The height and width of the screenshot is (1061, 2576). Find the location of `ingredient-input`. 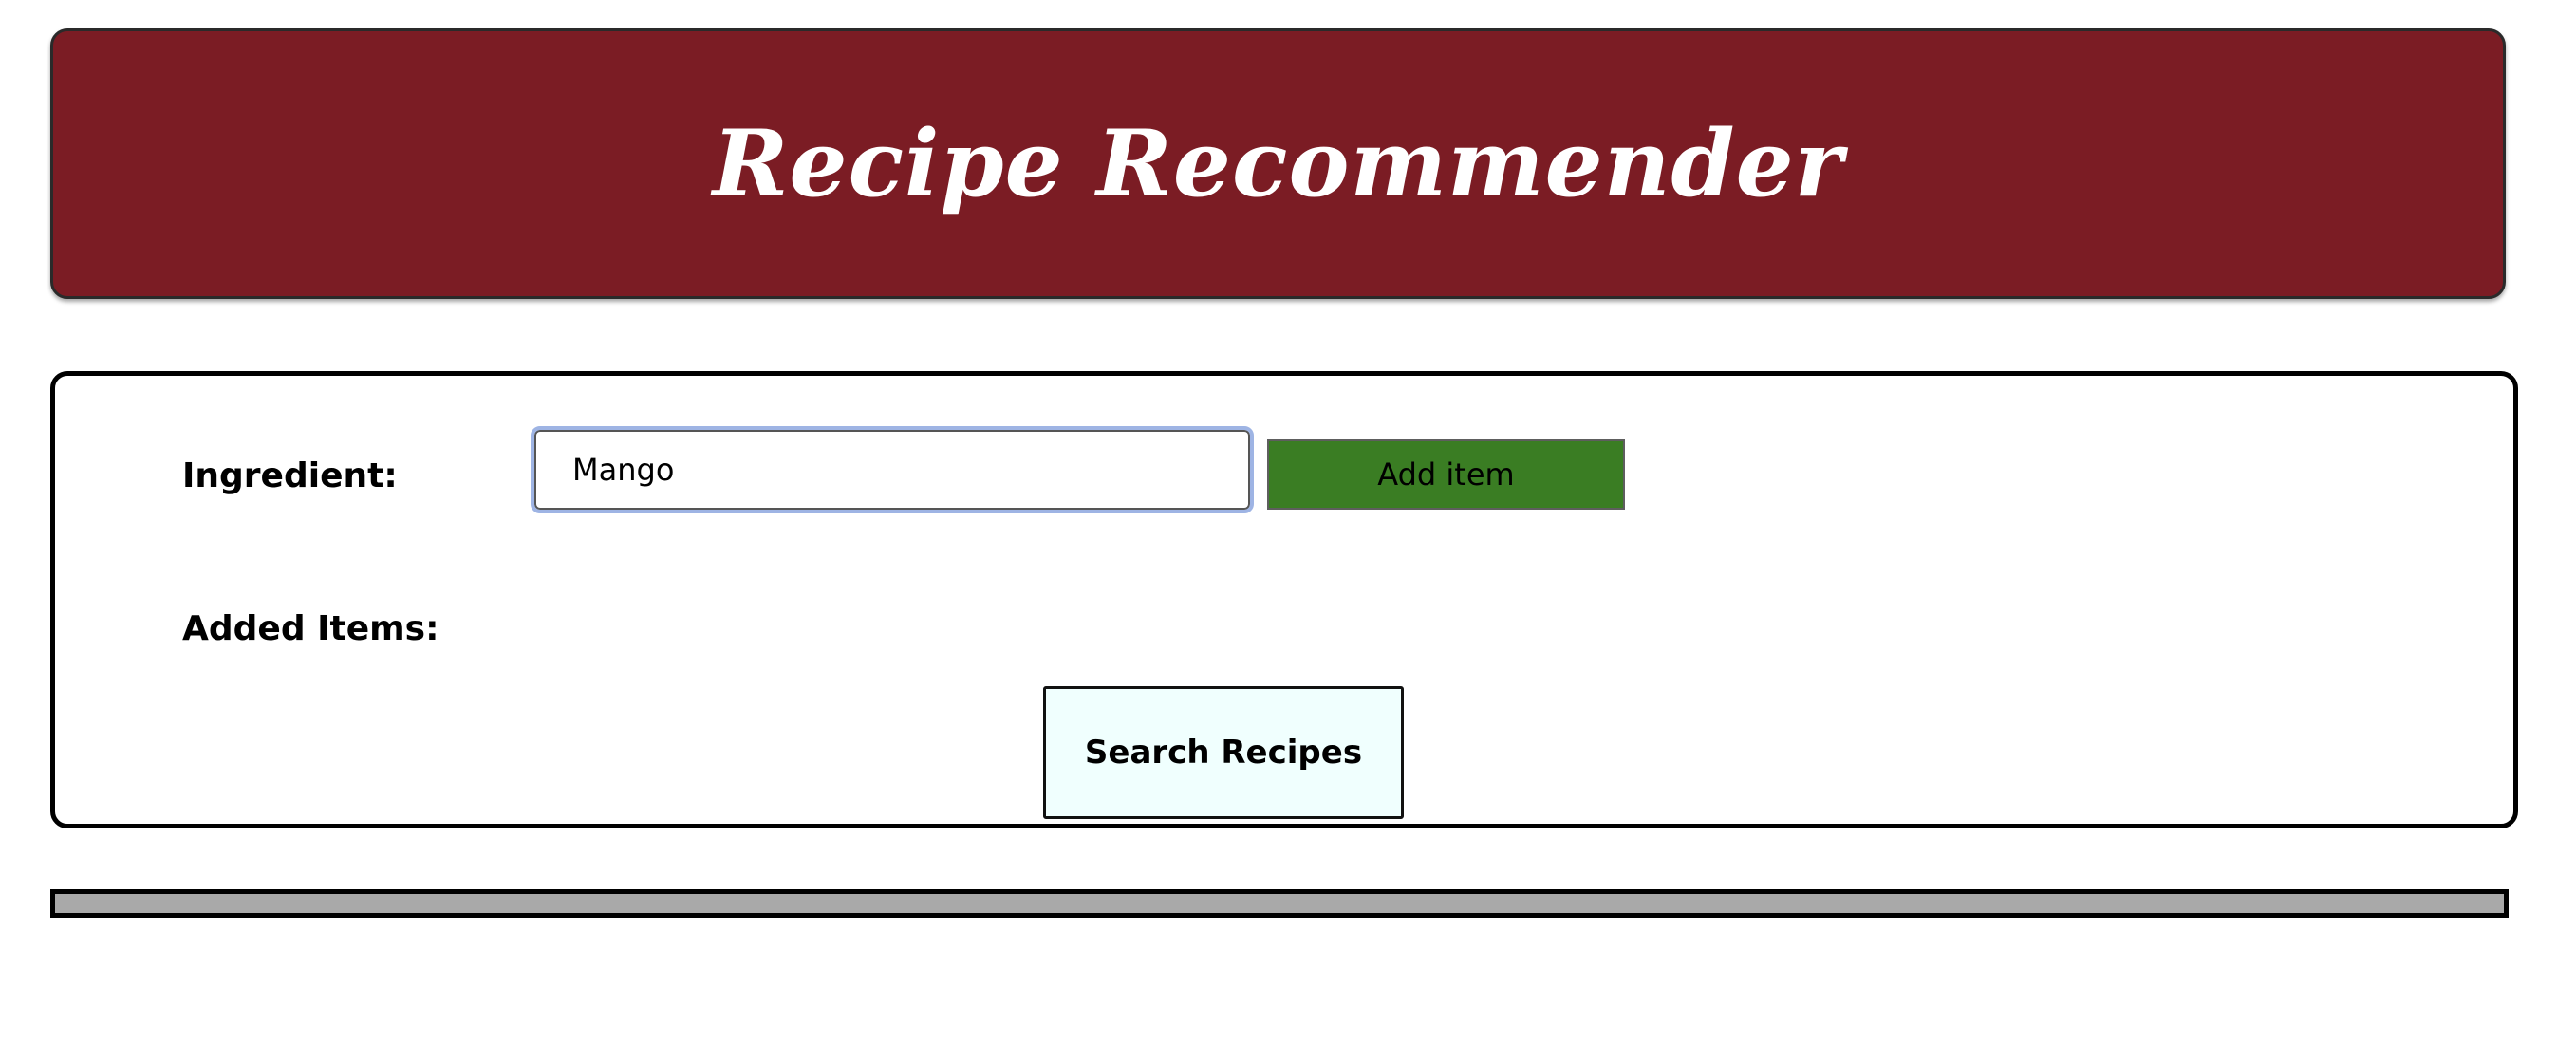

ingredient-input is located at coordinates (892, 469).